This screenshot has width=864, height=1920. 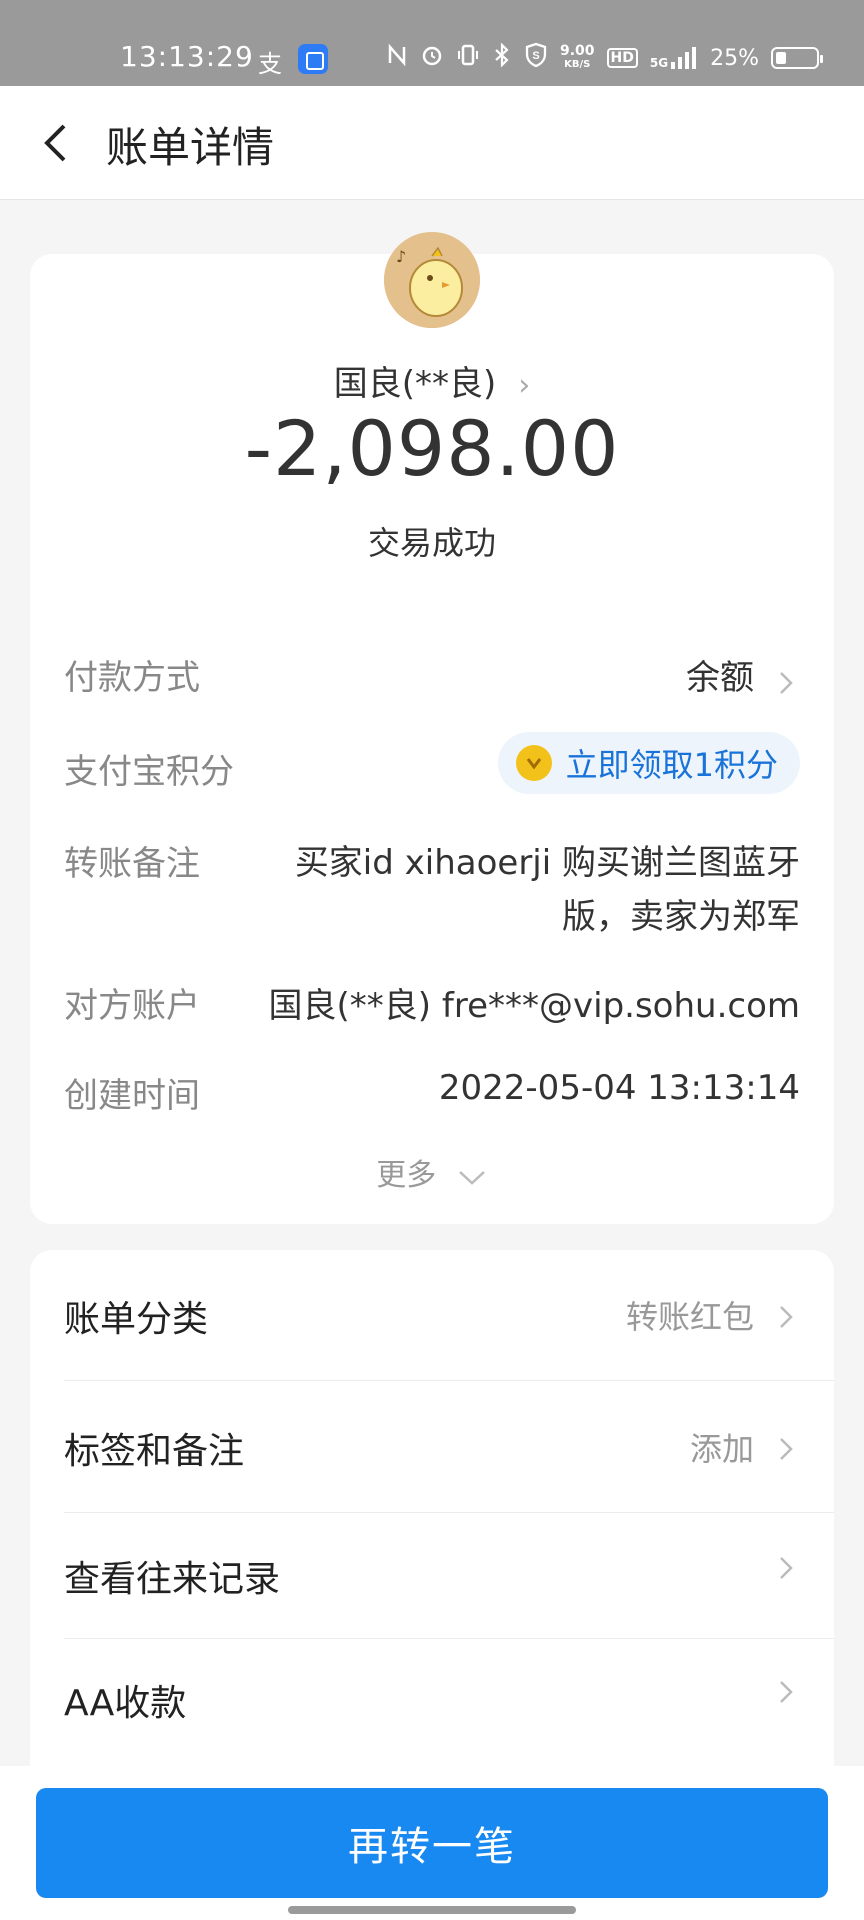 What do you see at coordinates (136, 1319) in the screenshot?
I see `bill-category-label: 账单分类` at bounding box center [136, 1319].